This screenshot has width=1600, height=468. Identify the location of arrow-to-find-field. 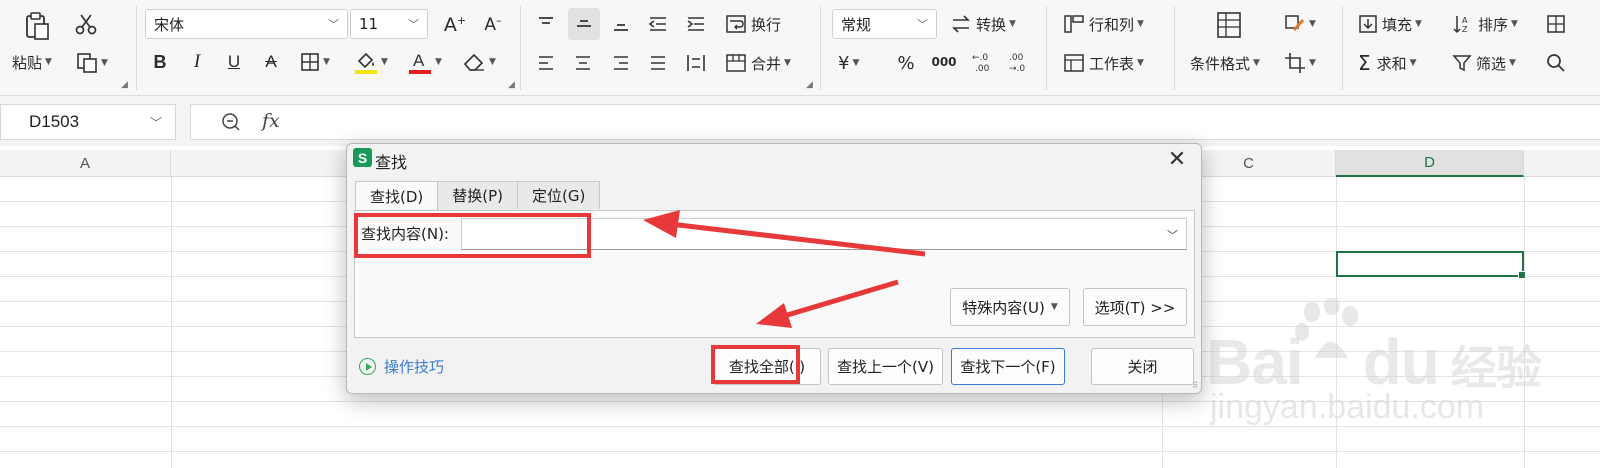
(797, 239).